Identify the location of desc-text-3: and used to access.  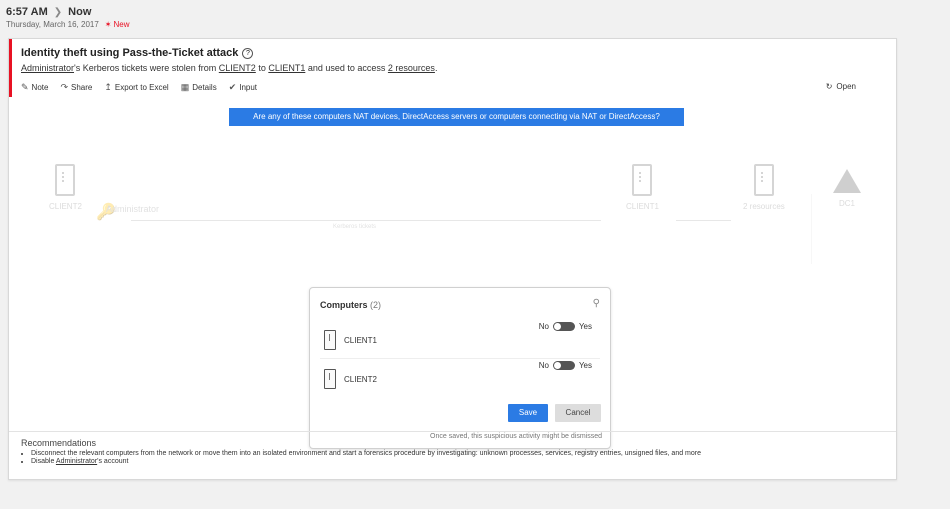
(346, 68).